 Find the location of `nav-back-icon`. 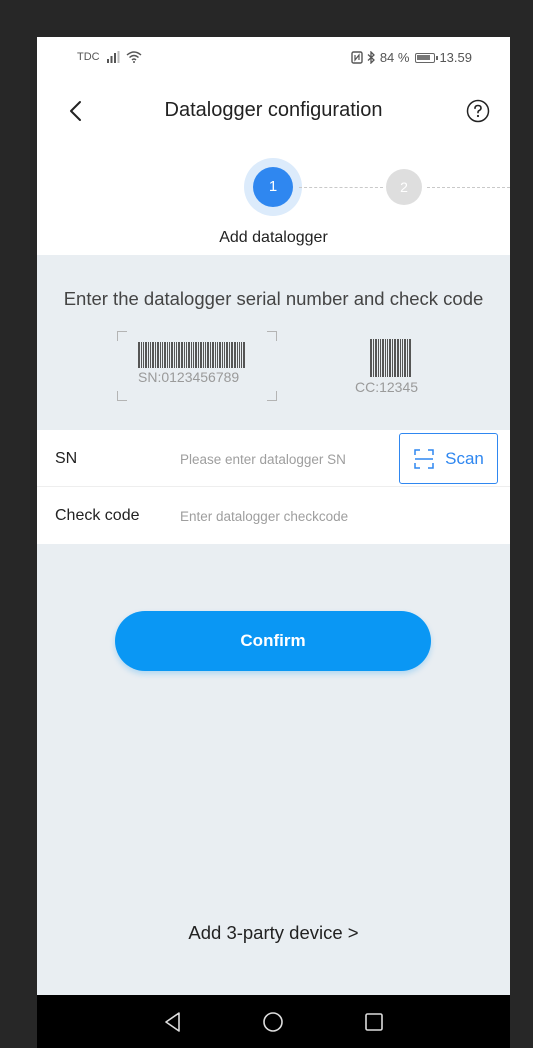

nav-back-icon is located at coordinates (173, 1022).